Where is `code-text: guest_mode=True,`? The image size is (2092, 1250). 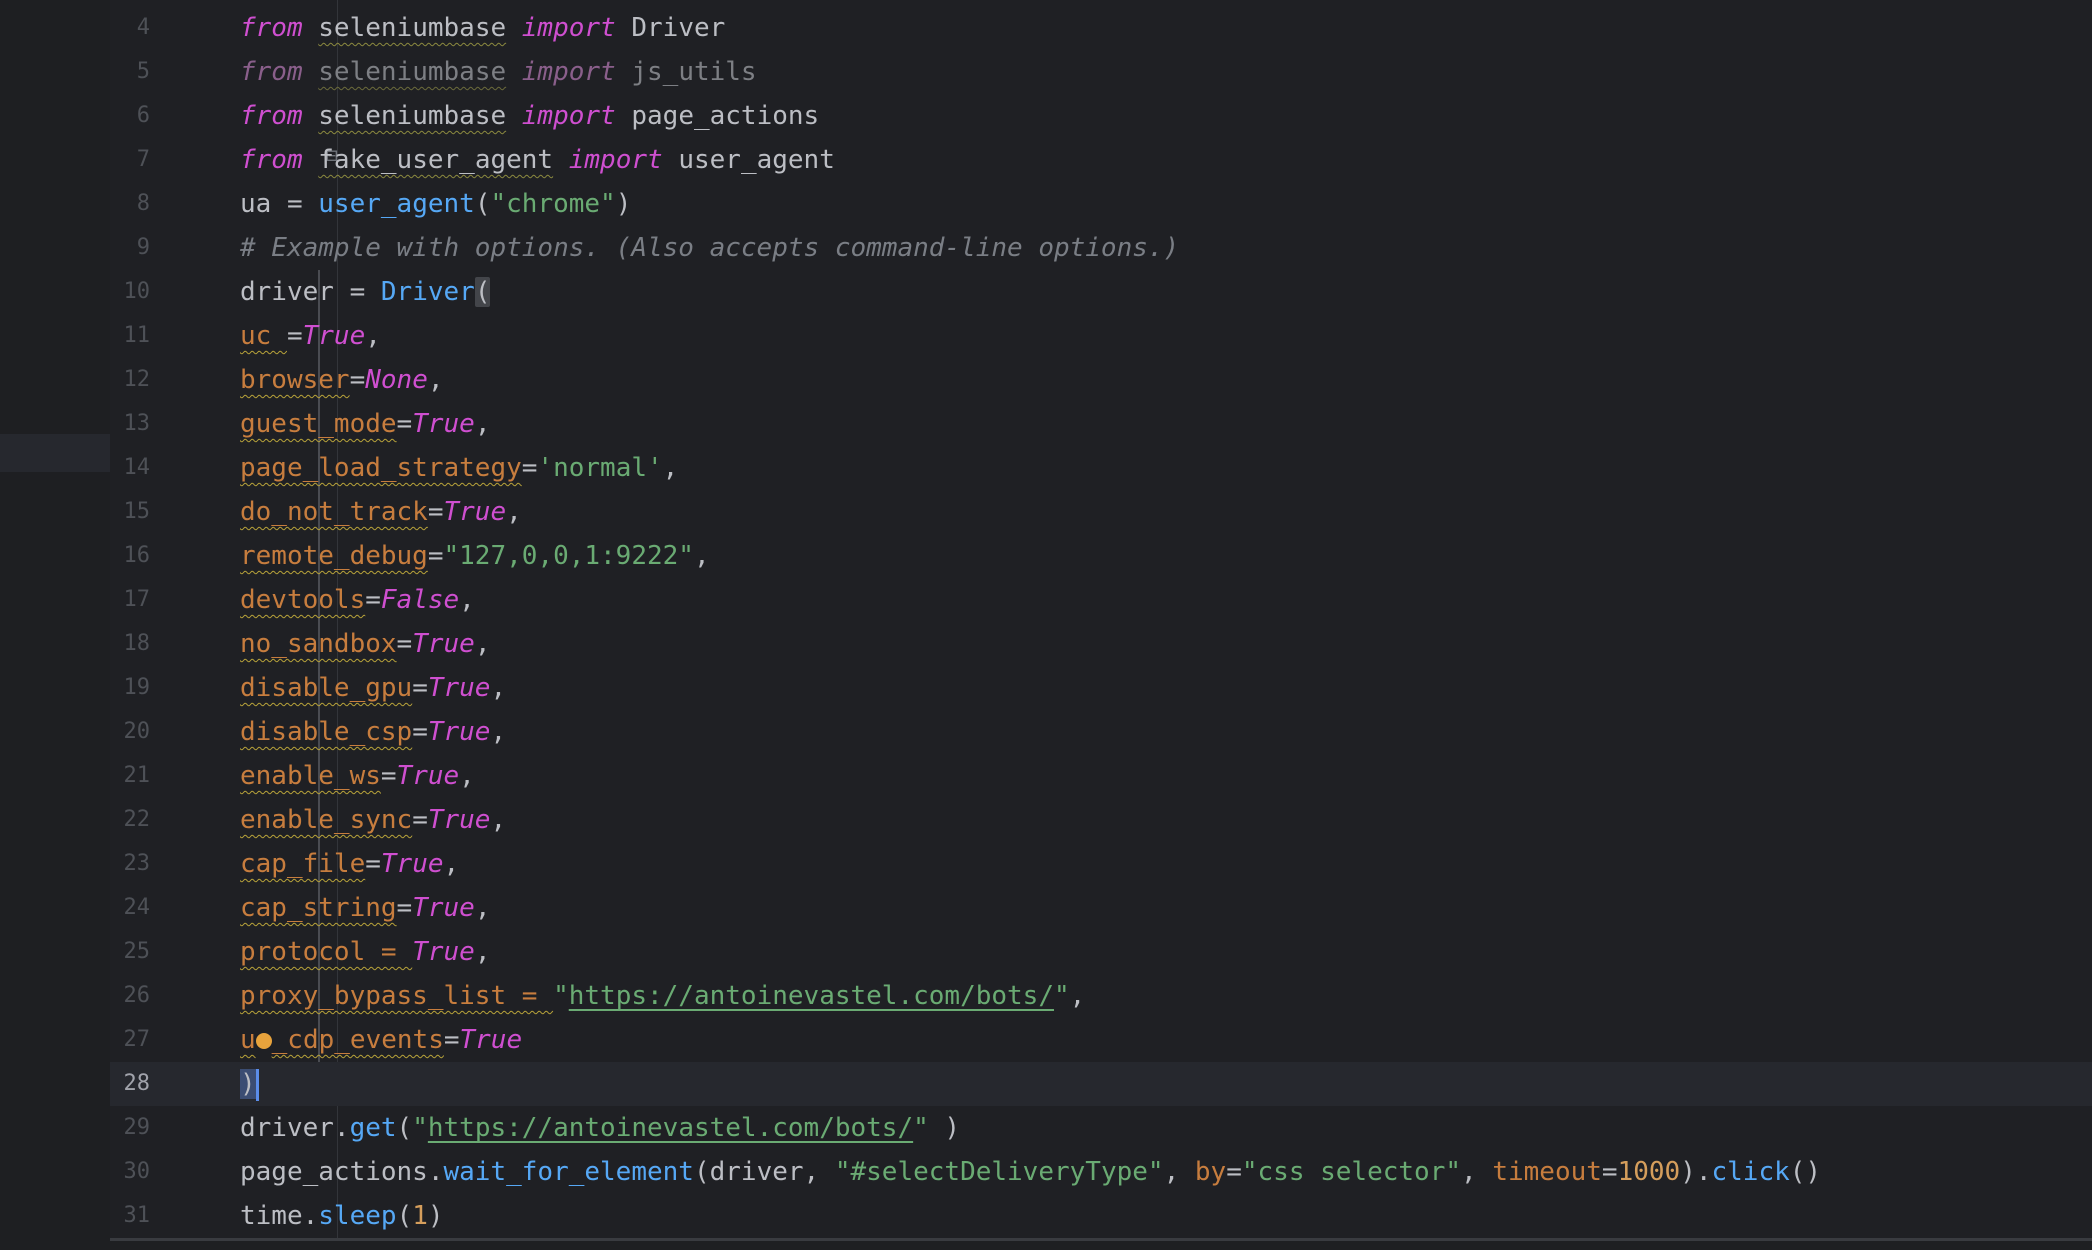 code-text: guest_mode=True, is located at coordinates (365, 424).